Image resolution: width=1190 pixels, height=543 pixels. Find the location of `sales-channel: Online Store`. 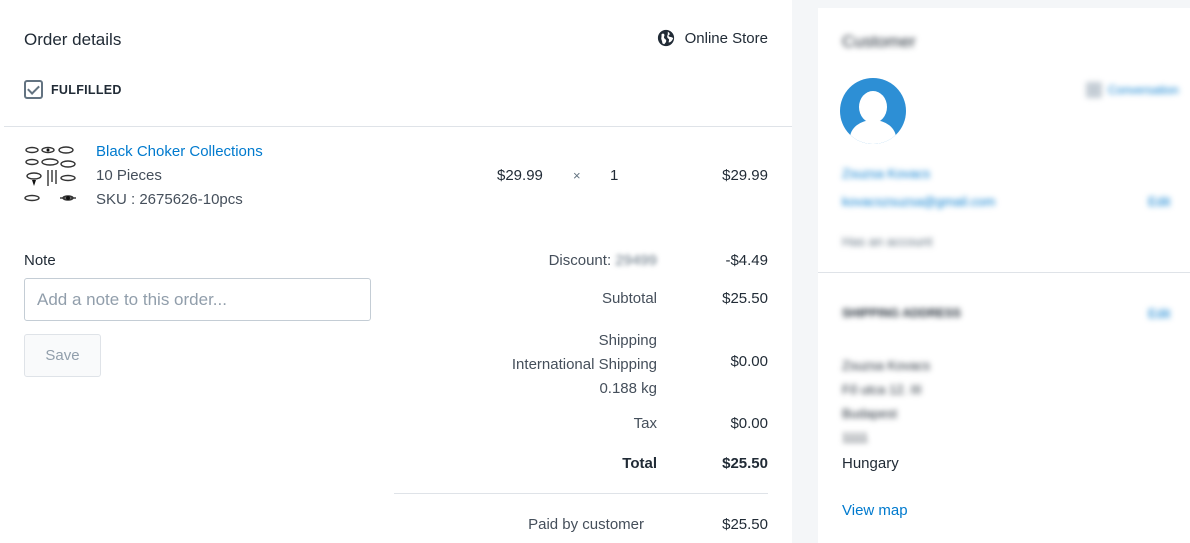

sales-channel: Online Store is located at coordinates (712, 38).